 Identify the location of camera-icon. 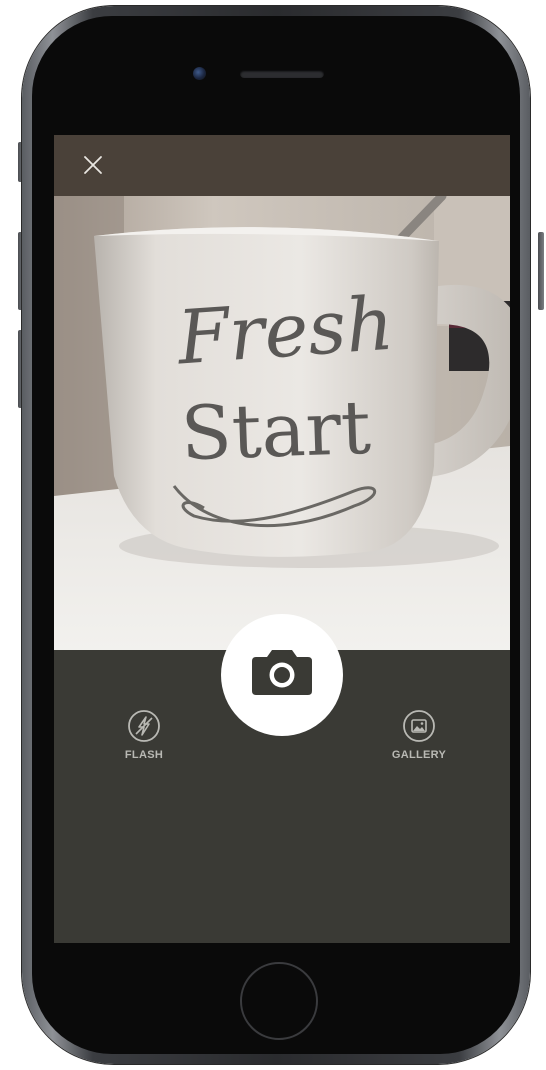
(282, 672).